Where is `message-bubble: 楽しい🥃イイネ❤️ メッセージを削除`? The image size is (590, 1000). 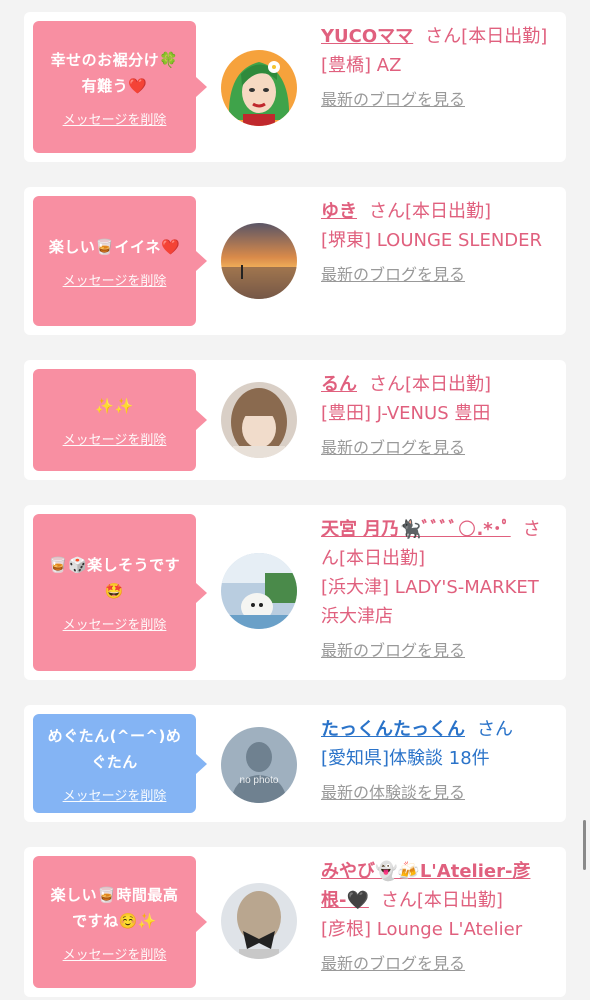
message-bubble: 楽しい🥃イイネ❤️ メッセージを削除 is located at coordinates (120, 261).